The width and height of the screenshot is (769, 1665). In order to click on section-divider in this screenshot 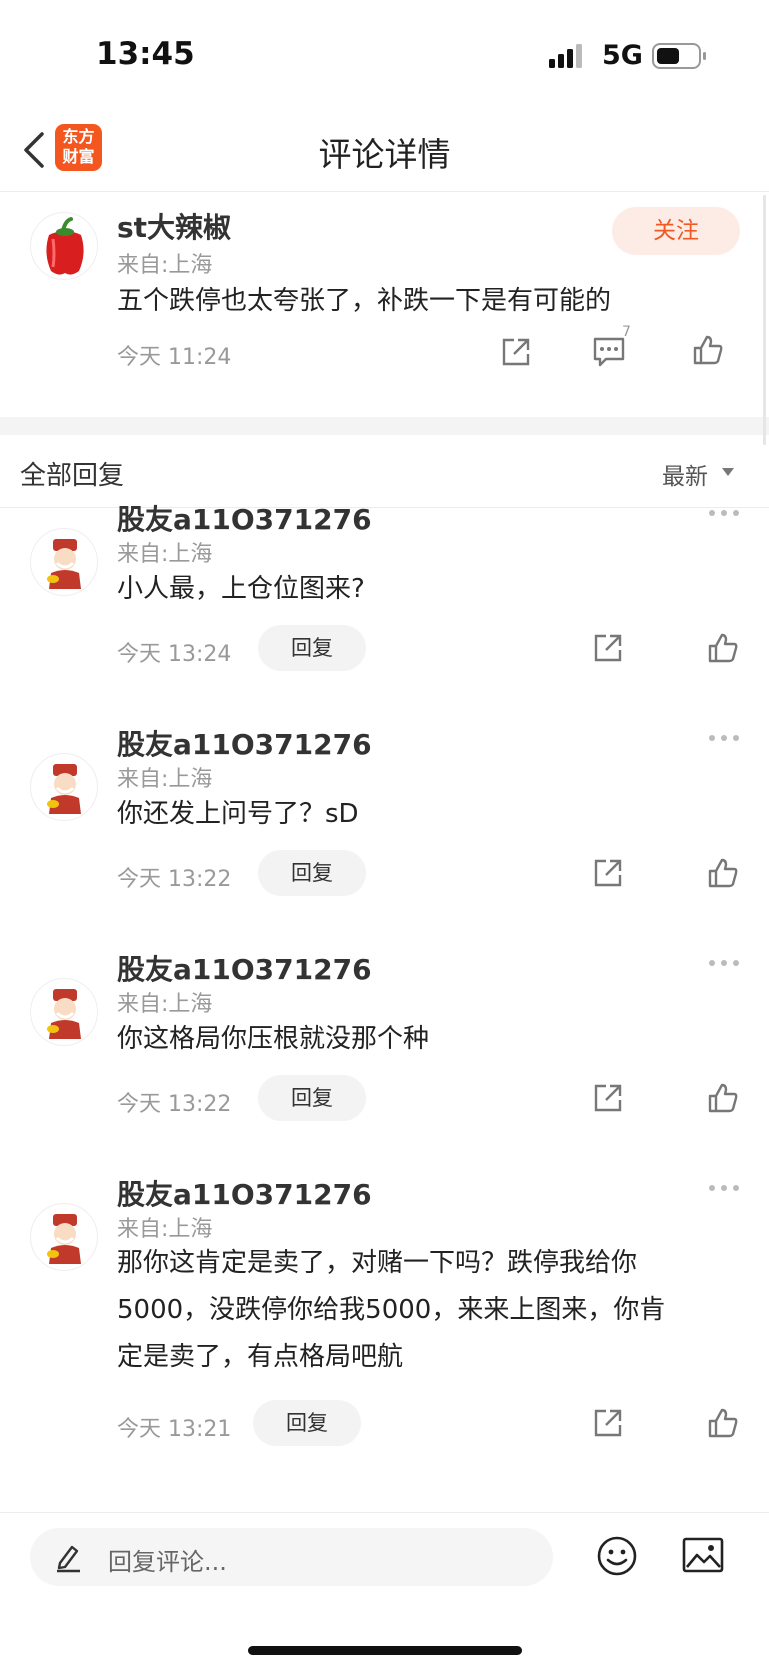, I will do `click(384, 426)`.